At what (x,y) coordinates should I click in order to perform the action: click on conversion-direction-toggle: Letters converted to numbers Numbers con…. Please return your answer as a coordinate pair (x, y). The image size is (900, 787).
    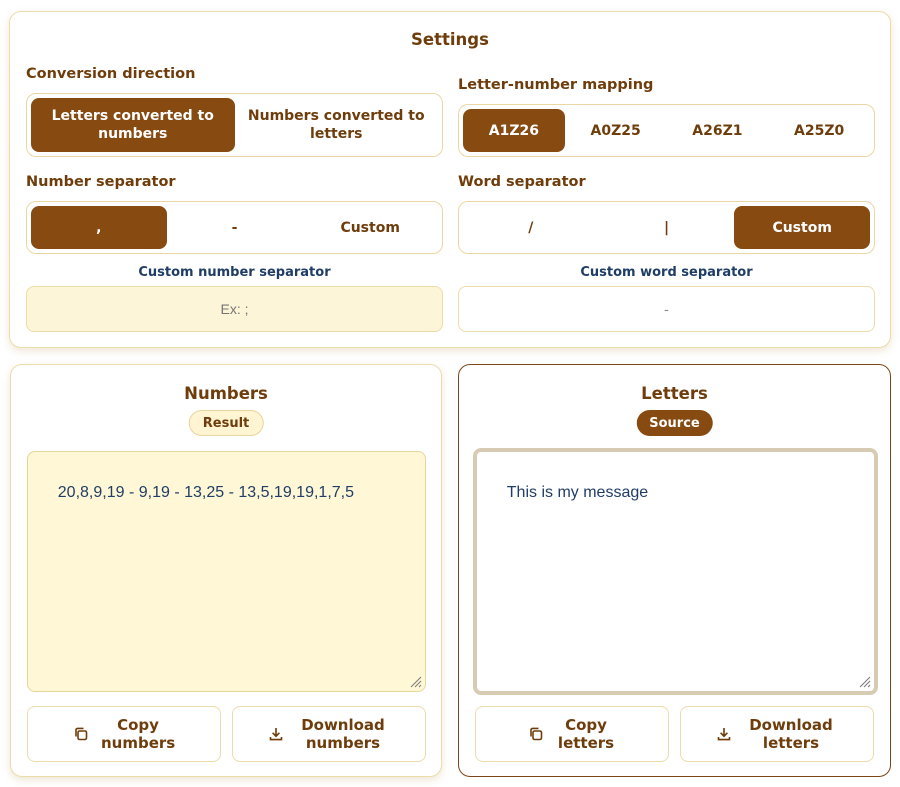
    Looking at the image, I should click on (234, 125).